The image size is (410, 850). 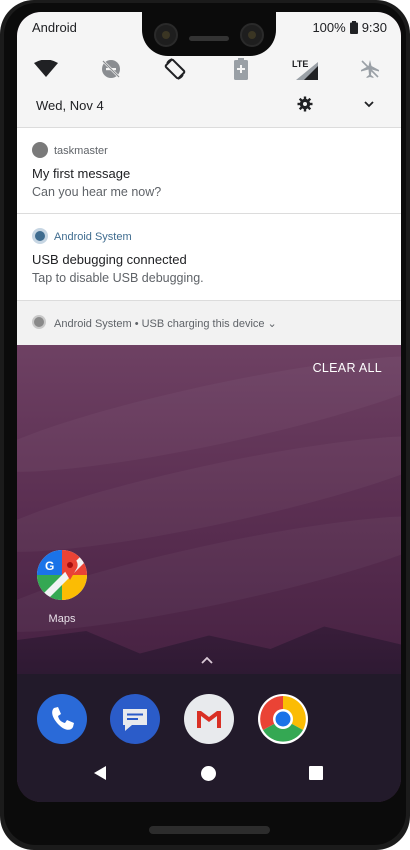 I want to click on app-drawer-chevron-icon, so click(x=207, y=661).